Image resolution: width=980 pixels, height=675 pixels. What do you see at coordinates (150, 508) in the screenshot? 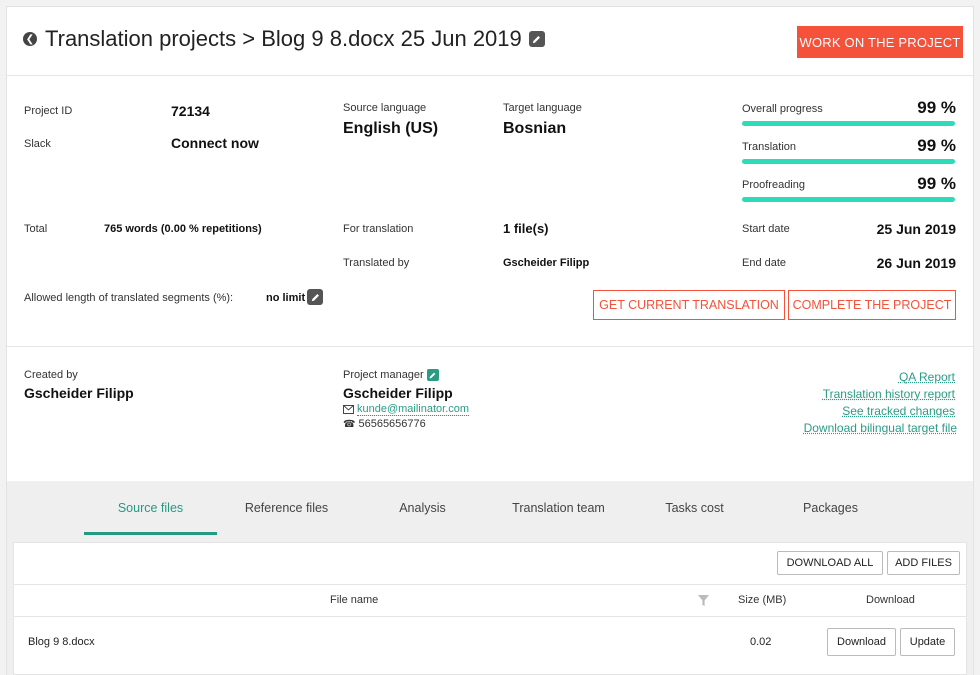
I see `tab-source-files: Source files` at bounding box center [150, 508].